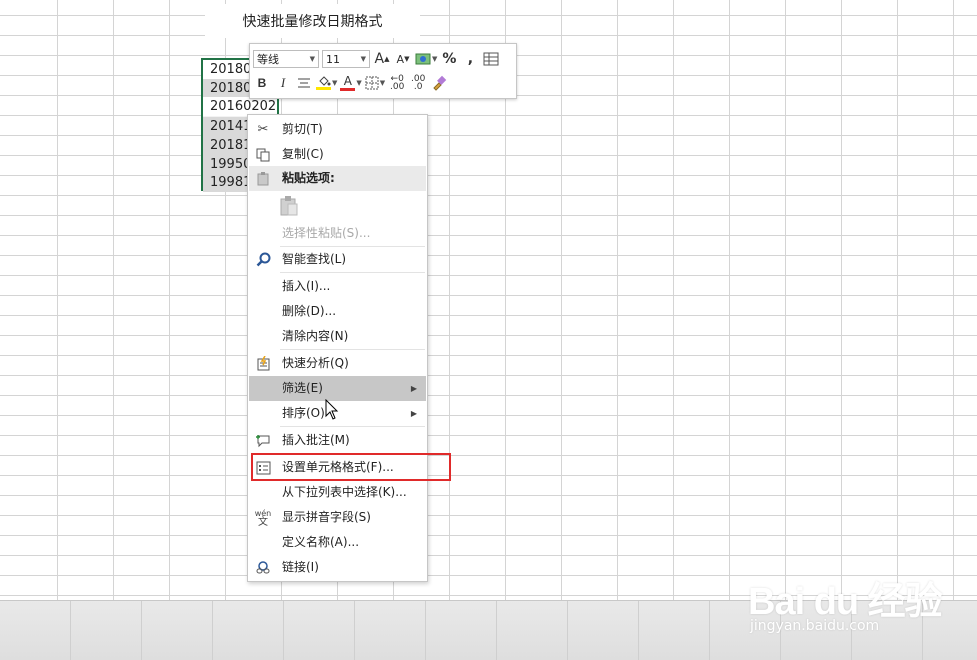  I want to click on menu-item-clear-contents: 清除内容(N), so click(337, 336).